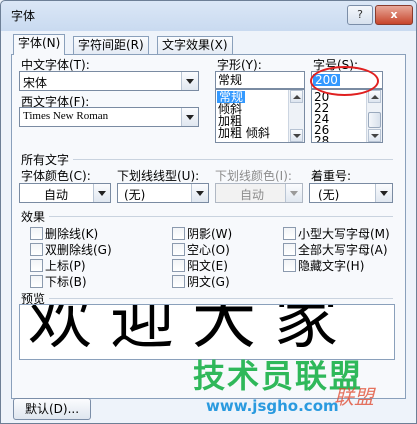  I want to click on underline-style-label: 下划线线型(U):, so click(158, 176).